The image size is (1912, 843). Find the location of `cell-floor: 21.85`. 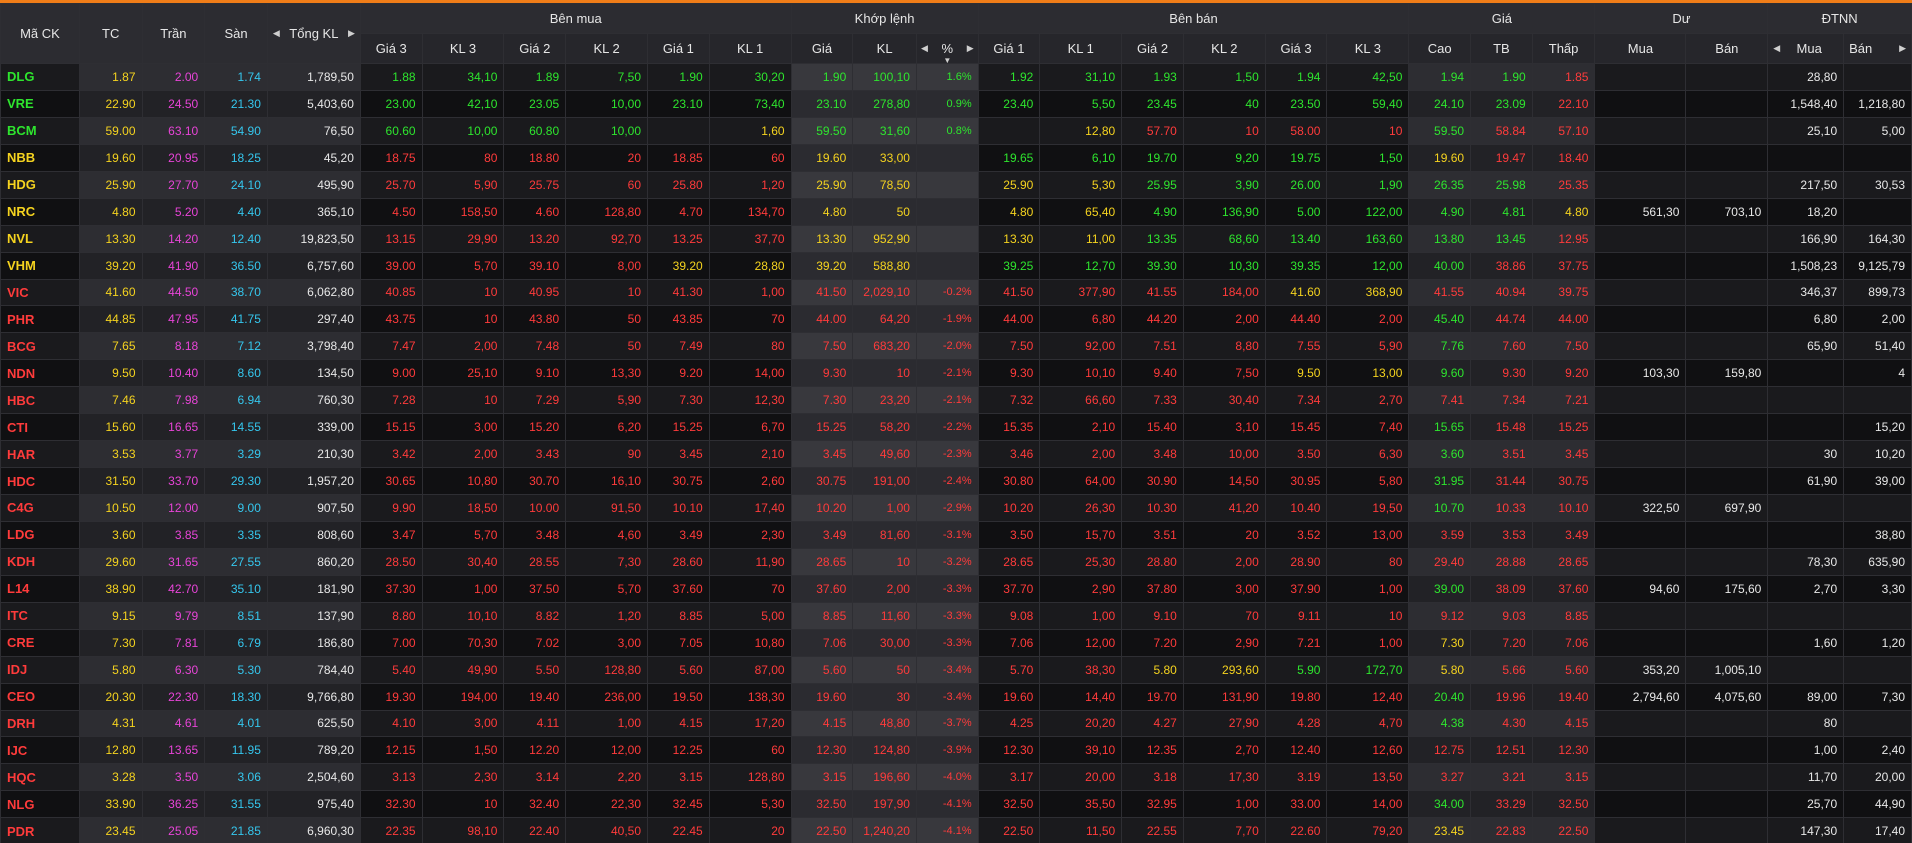

cell-floor: 21.85 is located at coordinates (236, 830).